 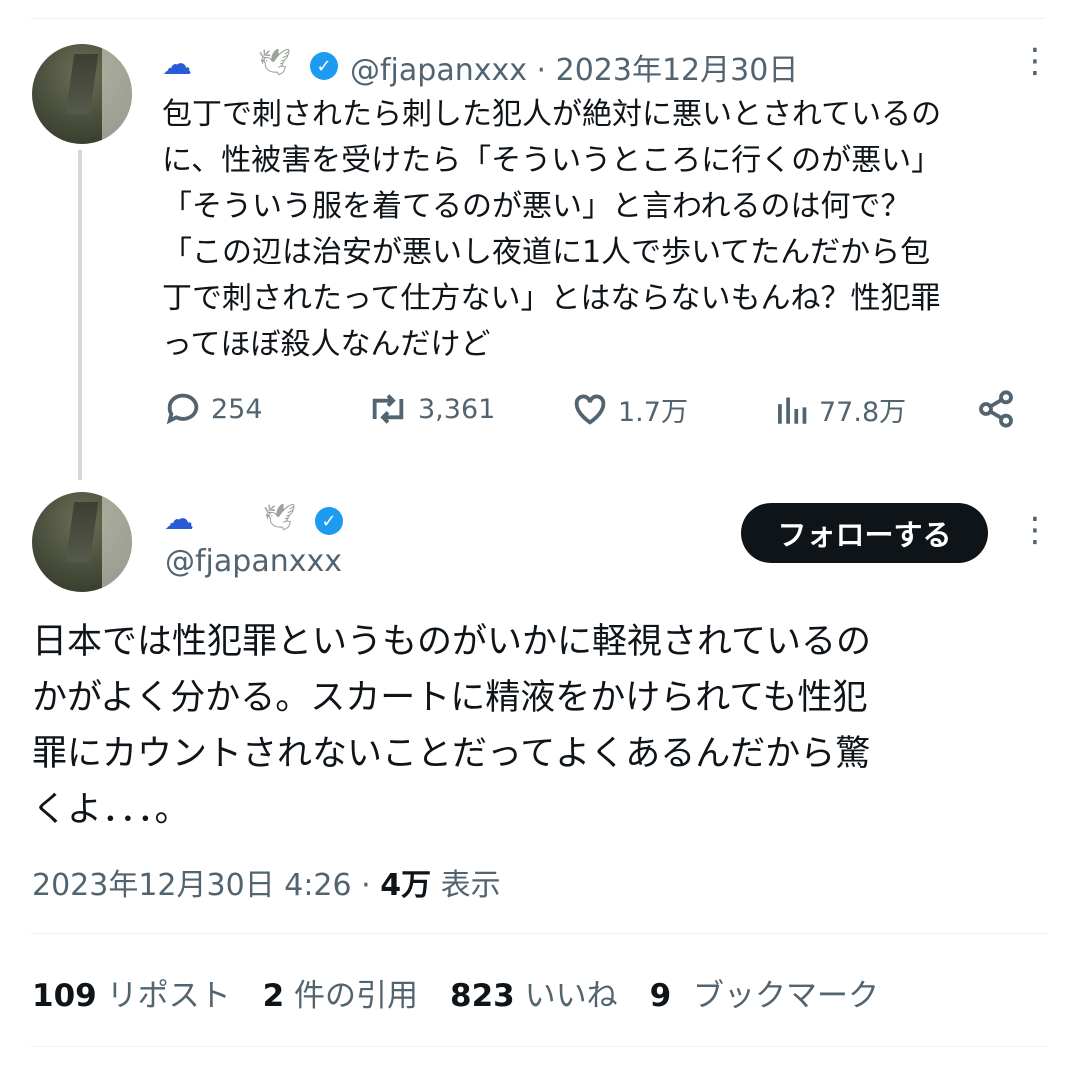 What do you see at coordinates (80, 315) in the screenshot?
I see `thread-connector-line` at bounding box center [80, 315].